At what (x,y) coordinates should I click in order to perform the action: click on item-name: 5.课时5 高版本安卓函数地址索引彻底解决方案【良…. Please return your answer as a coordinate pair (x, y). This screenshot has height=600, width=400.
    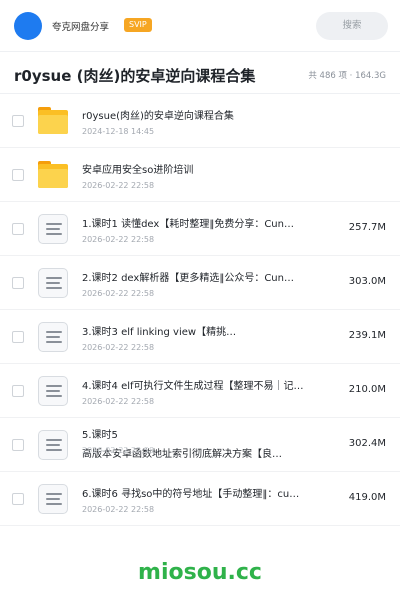
    Looking at the image, I should click on (202, 445).